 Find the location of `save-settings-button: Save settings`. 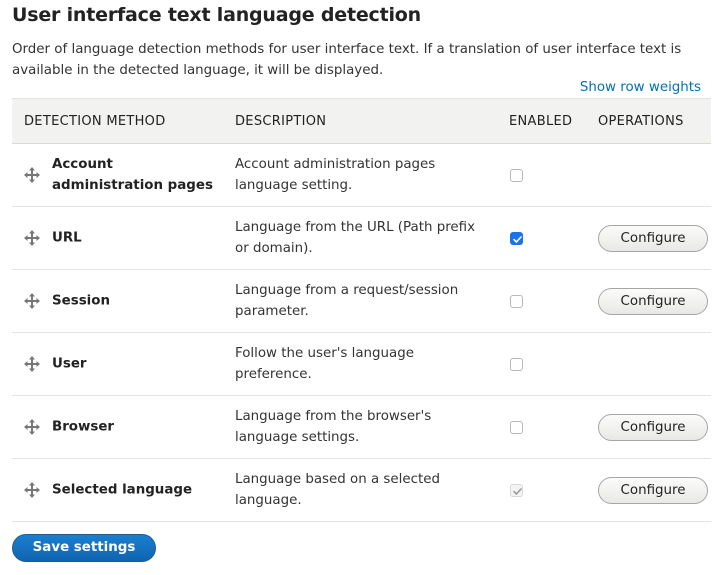

save-settings-button: Save settings is located at coordinates (84, 548).